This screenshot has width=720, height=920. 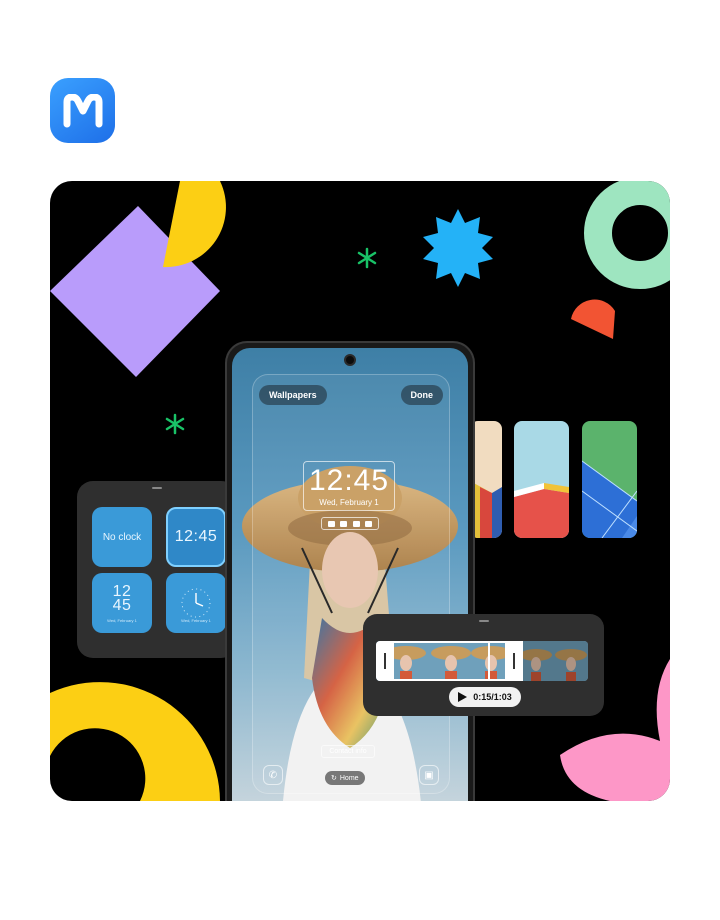 I want to click on video-frames-strip, so click(x=482, y=661).